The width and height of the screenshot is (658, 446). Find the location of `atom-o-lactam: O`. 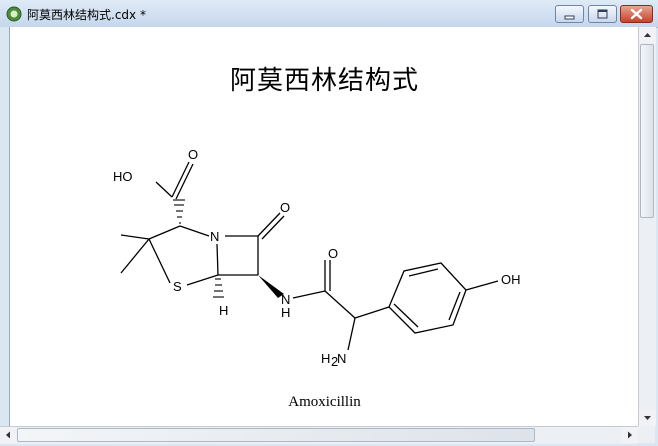

atom-o-lactam: O is located at coordinates (285, 207).